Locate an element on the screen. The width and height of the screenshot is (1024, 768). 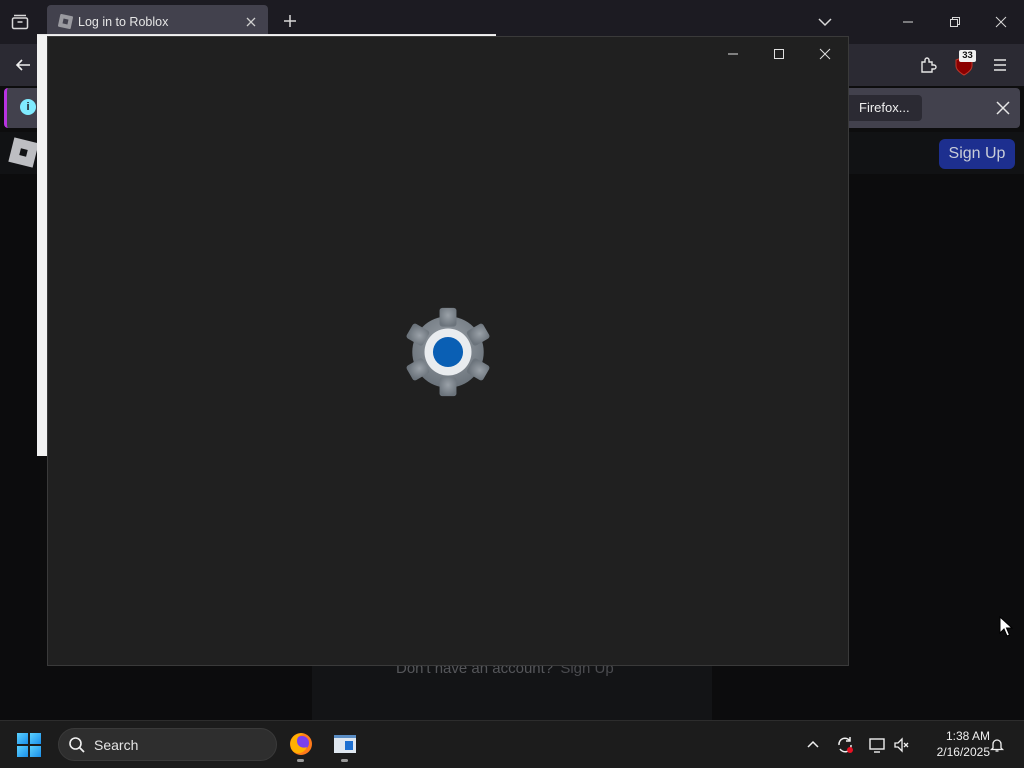
tray-volume-button is located at coordinates (902, 745).